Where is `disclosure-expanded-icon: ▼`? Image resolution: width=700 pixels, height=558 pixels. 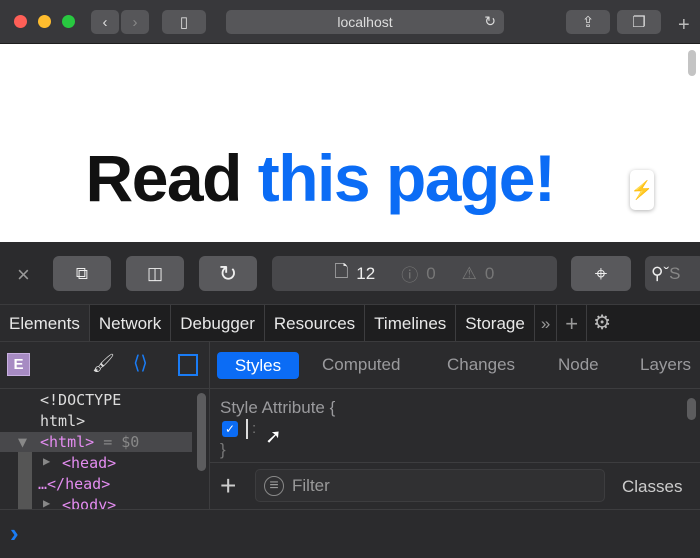
disclosure-expanded-icon: ▼ is located at coordinates (22, 442).